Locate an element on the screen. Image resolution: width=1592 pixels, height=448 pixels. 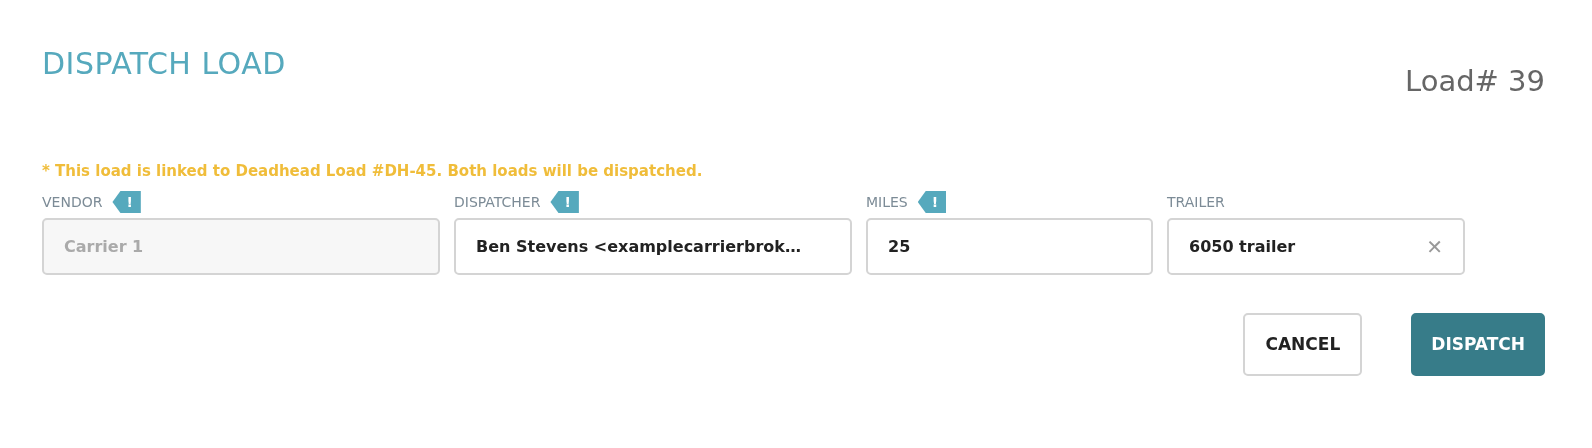
field-label: TRAILER is located at coordinates (1196, 202).